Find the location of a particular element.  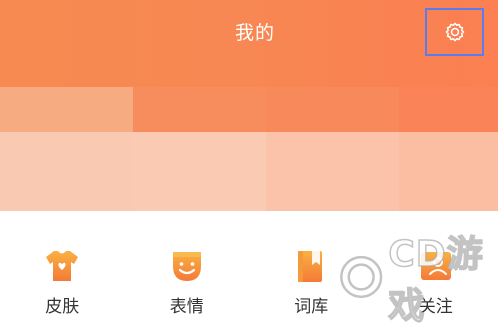

grid-item-label: 关注 is located at coordinates (435, 307).